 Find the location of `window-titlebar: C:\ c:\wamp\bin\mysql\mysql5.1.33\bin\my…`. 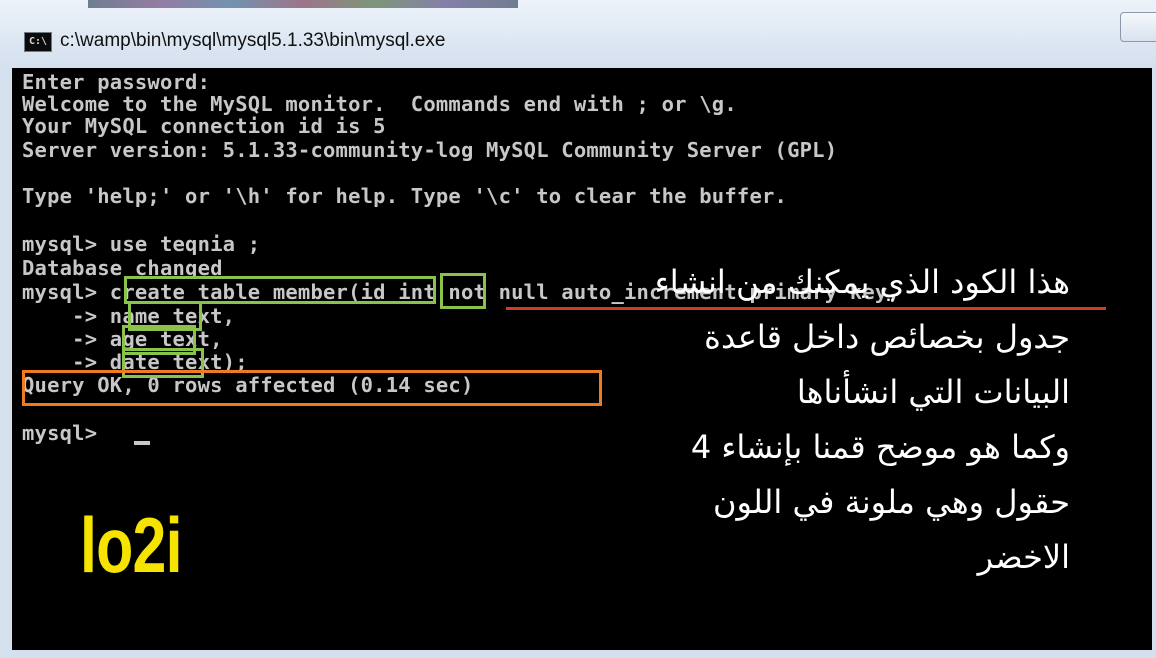

window-titlebar: C:\ c:\wamp\bin\mysql\mysql5.1.33\bin\my… is located at coordinates (578, 34).